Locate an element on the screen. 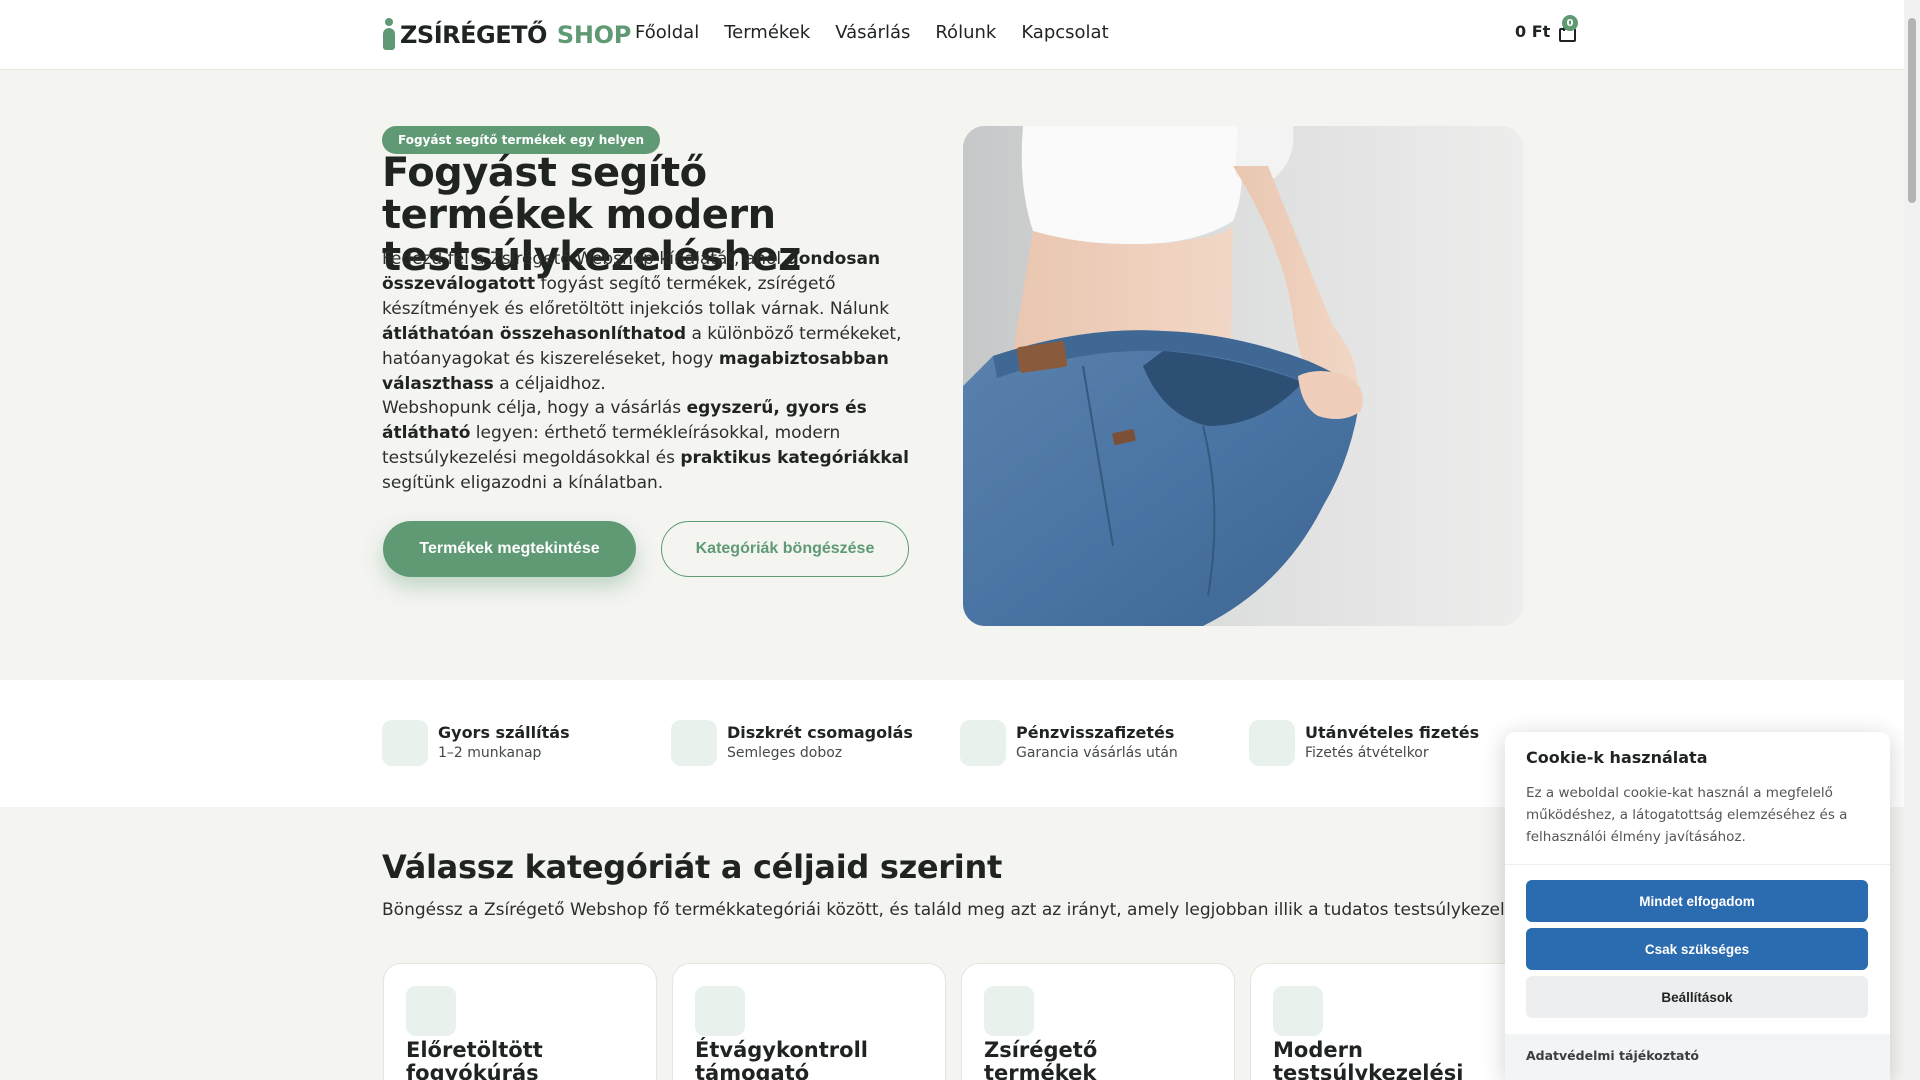 This screenshot has height=1080, width=1920. refund-icon is located at coordinates (983, 743).